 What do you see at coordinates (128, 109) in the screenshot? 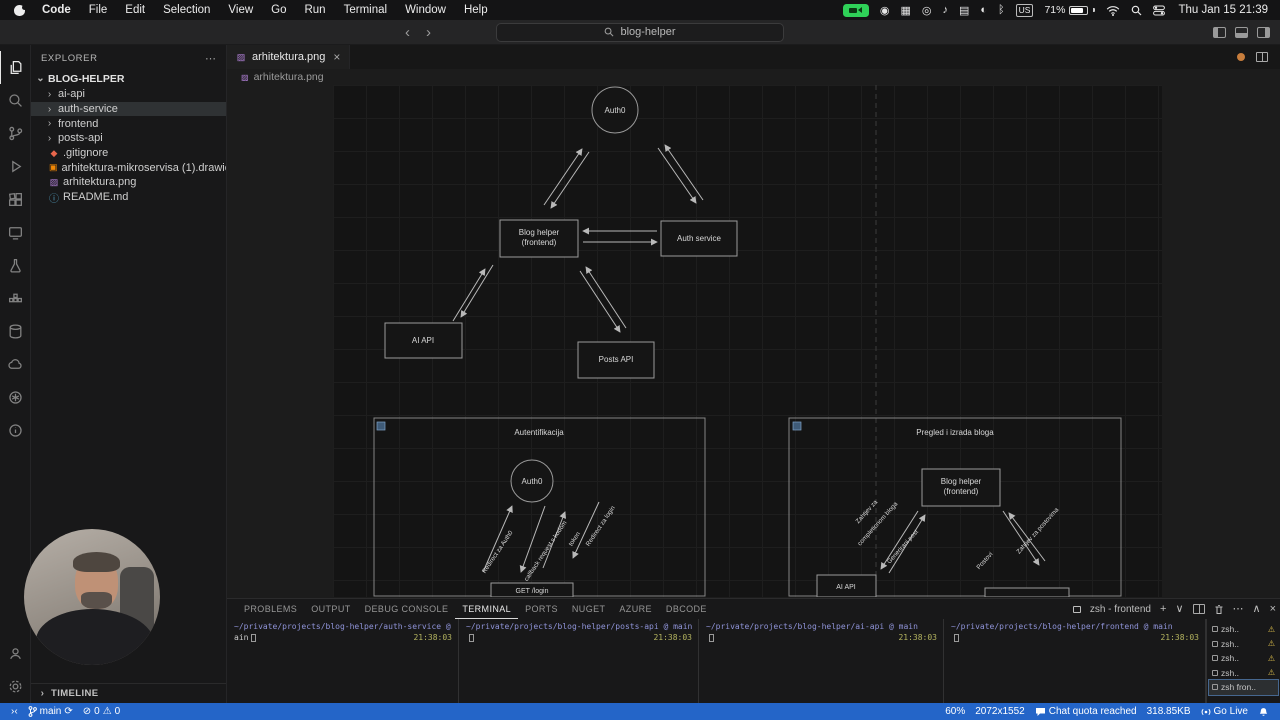
I see `tree-item-auth-service: › auth-service` at bounding box center [128, 109].